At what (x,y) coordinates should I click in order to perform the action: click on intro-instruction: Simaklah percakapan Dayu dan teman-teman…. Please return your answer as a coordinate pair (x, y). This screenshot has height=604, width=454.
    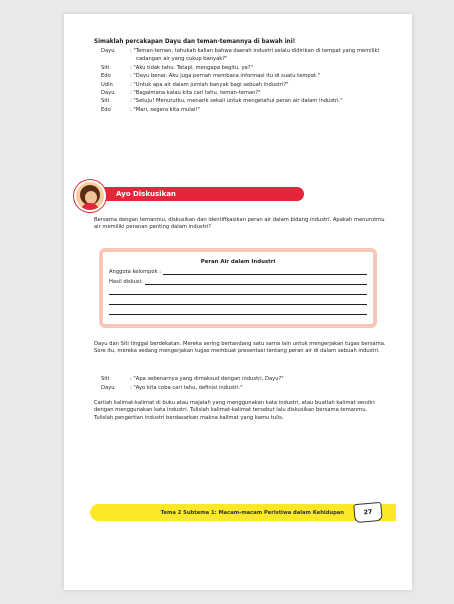
    Looking at the image, I should click on (195, 42).